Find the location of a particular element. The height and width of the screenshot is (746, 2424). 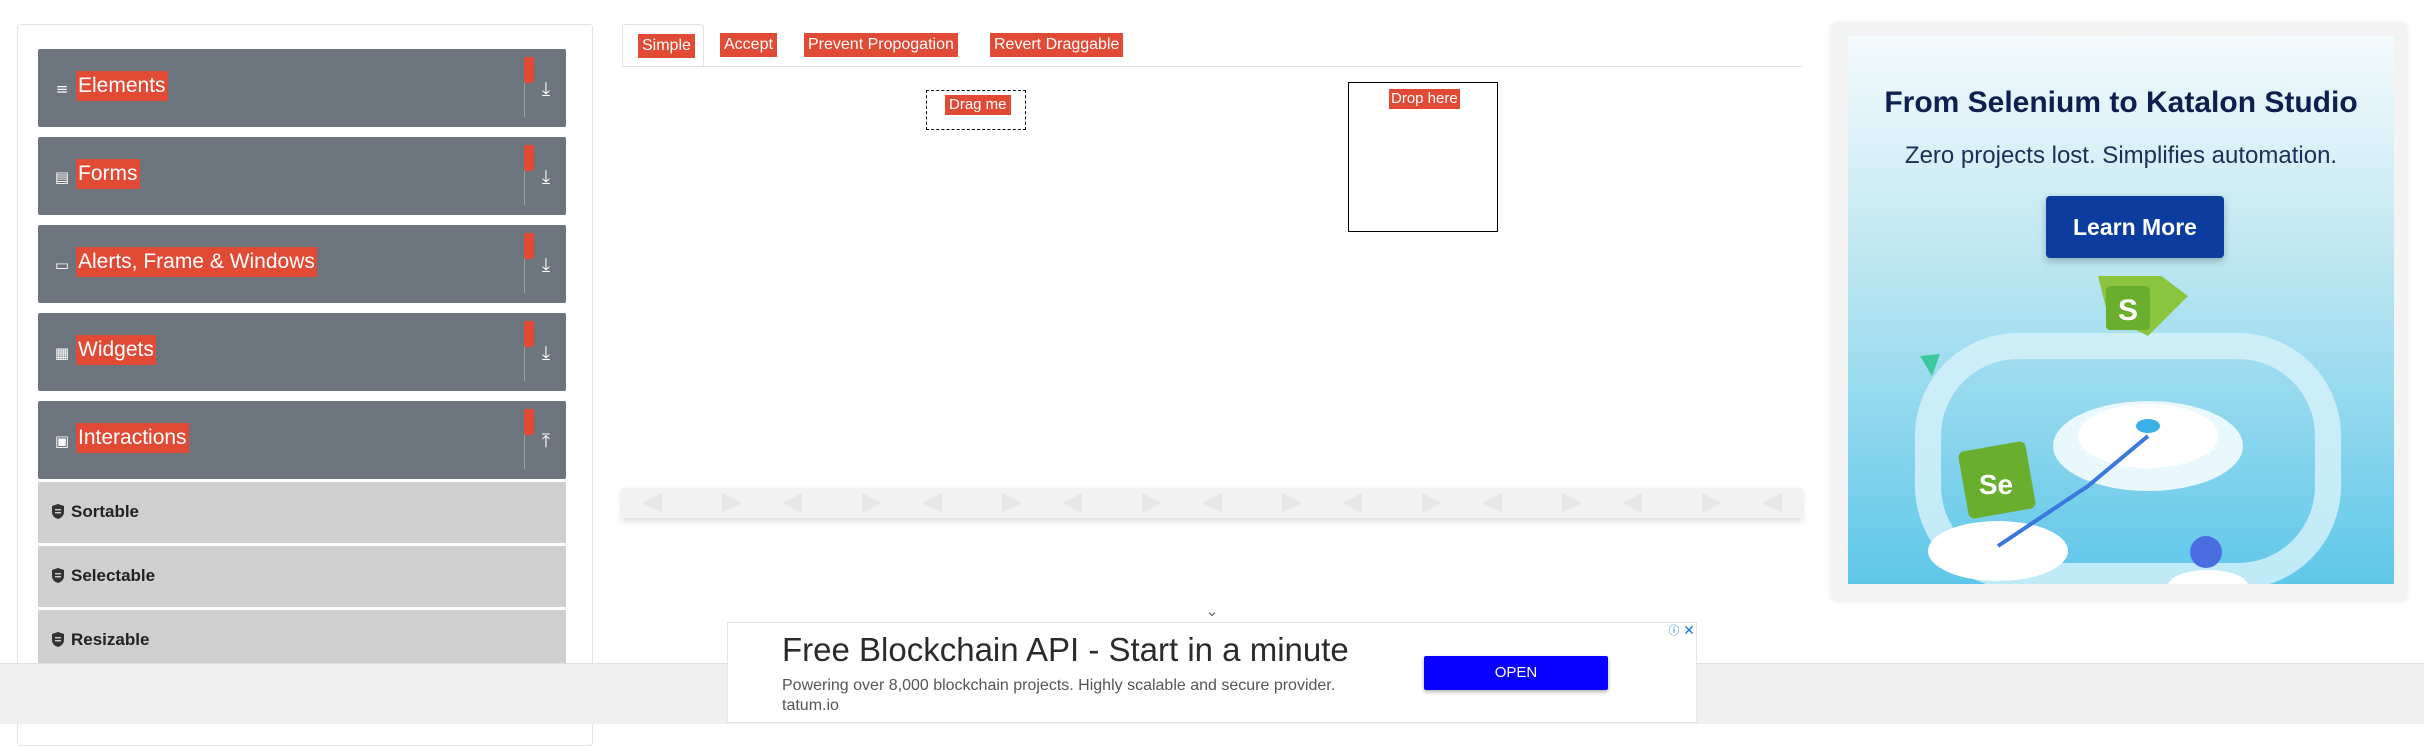

tab-revert-draggable: Revert Draggable is located at coordinates (1058, 45).